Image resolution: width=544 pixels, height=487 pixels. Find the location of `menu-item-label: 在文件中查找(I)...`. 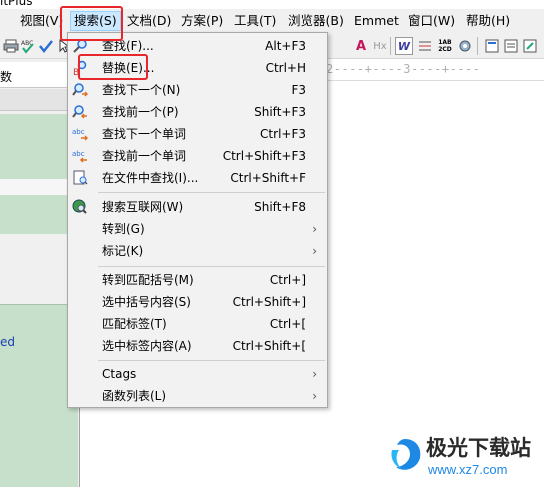

menu-item-label: 在文件中查找(I)... is located at coordinates (150, 178).